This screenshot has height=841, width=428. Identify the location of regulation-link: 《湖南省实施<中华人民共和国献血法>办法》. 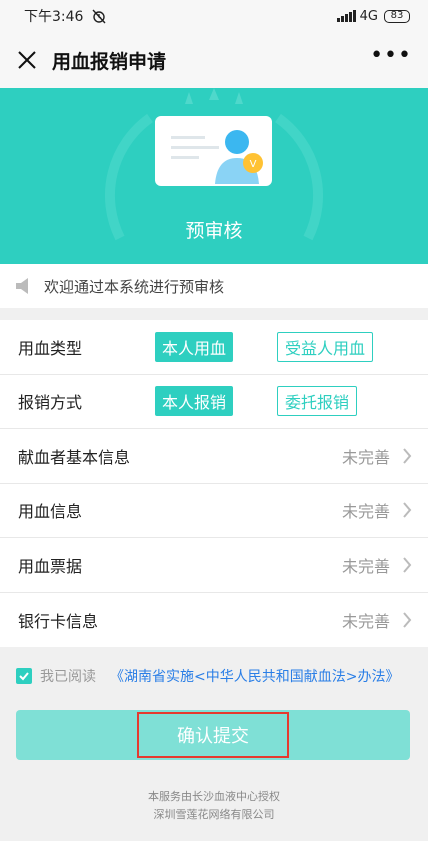
(254, 676).